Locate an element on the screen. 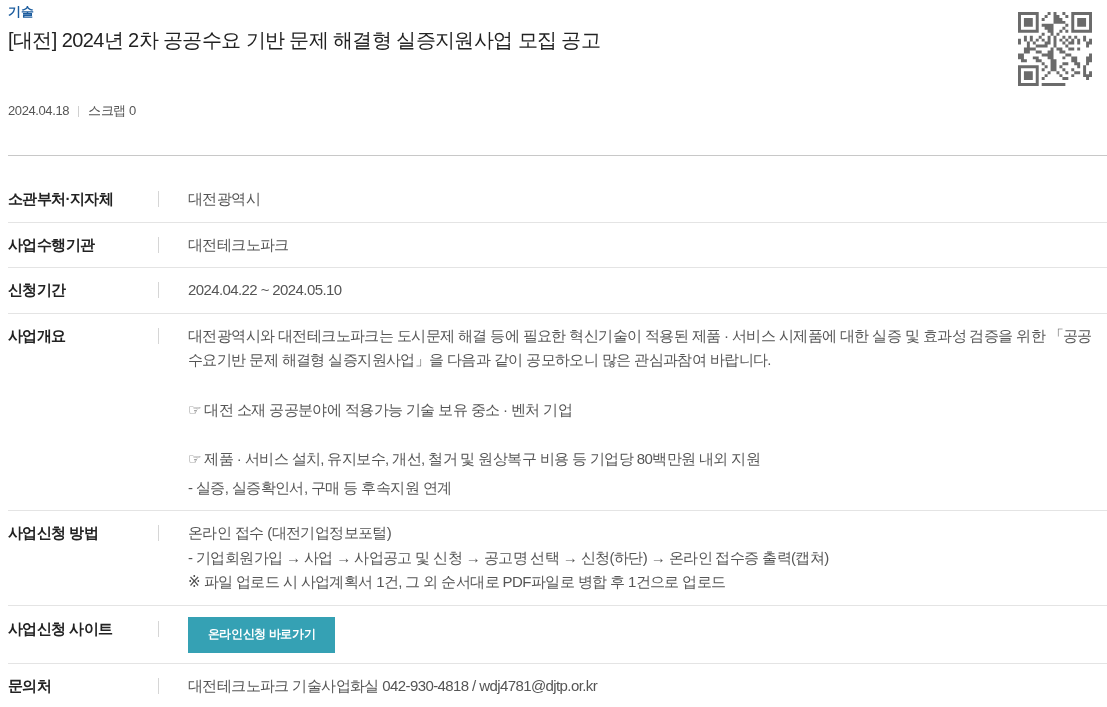 This screenshot has height=707, width=1107. scrap-count: 스크랩 0 is located at coordinates (112, 111).